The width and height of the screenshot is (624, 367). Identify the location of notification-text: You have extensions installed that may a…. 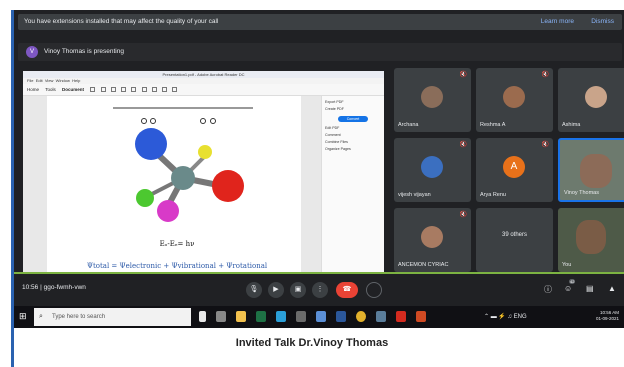
(121, 21).